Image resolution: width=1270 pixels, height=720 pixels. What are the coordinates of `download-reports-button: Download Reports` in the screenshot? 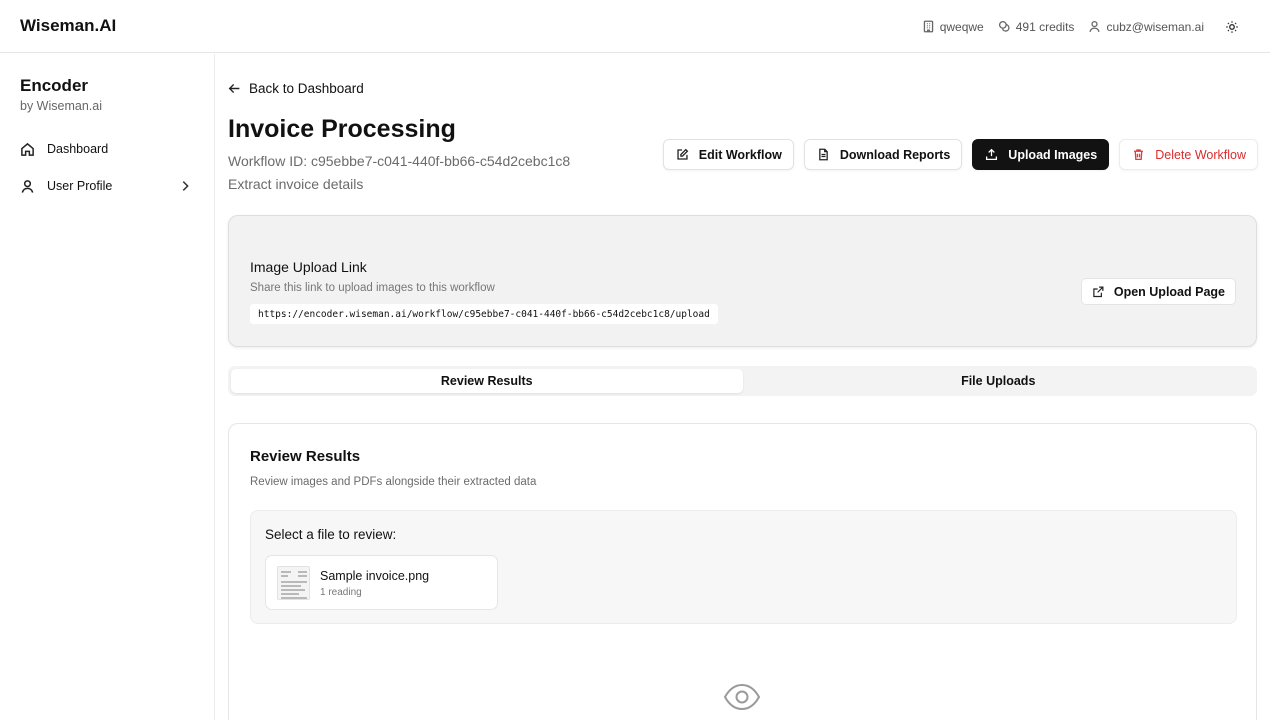 It's located at (883, 154).